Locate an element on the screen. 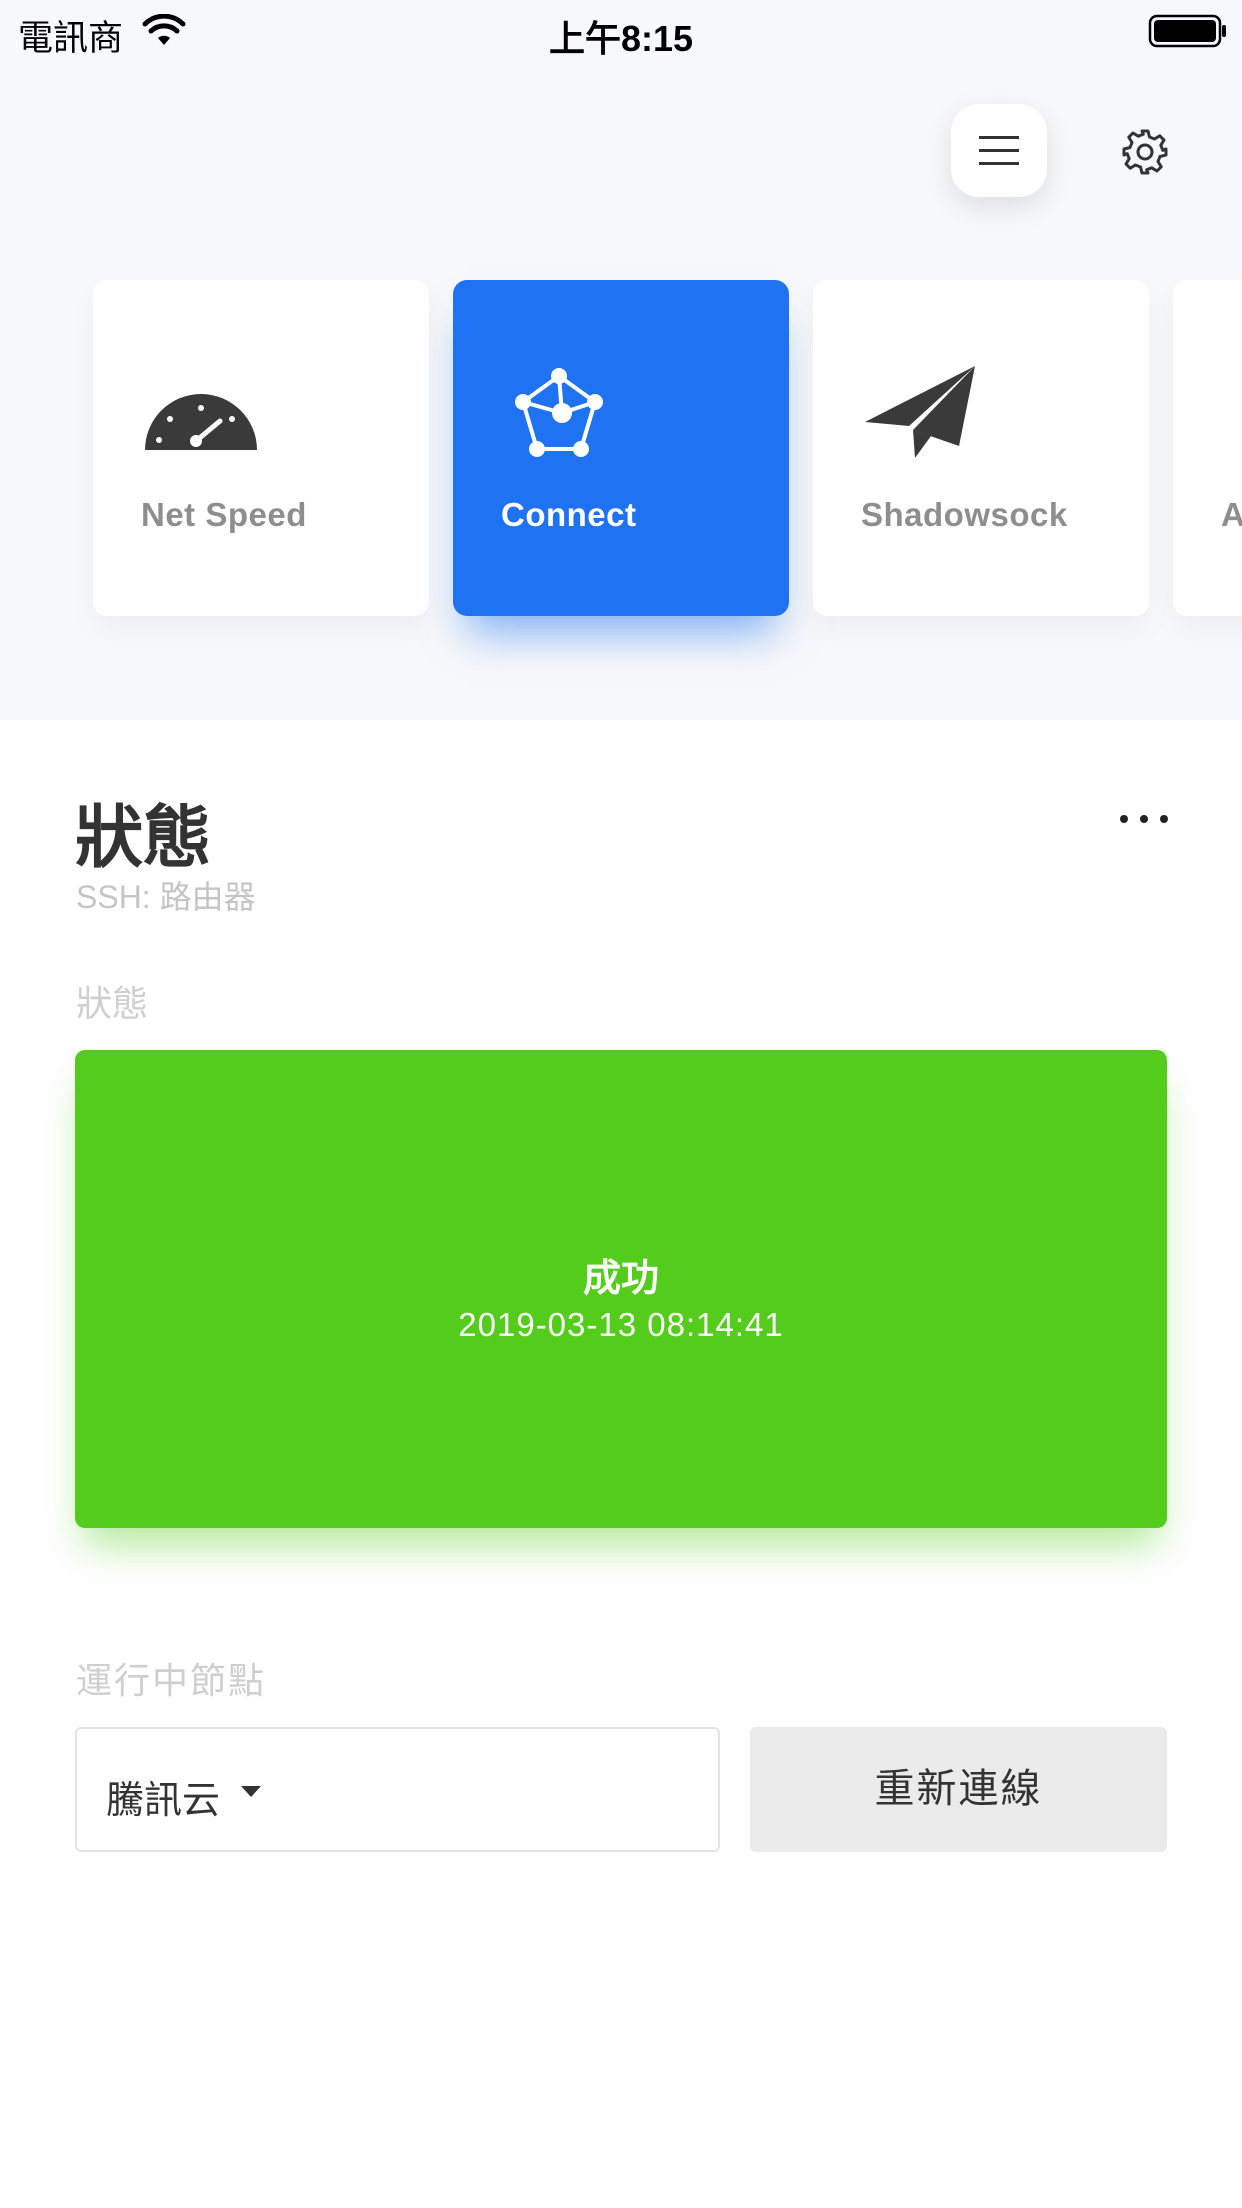 The height and width of the screenshot is (2208, 1242). more-options-button is located at coordinates (1144, 819).